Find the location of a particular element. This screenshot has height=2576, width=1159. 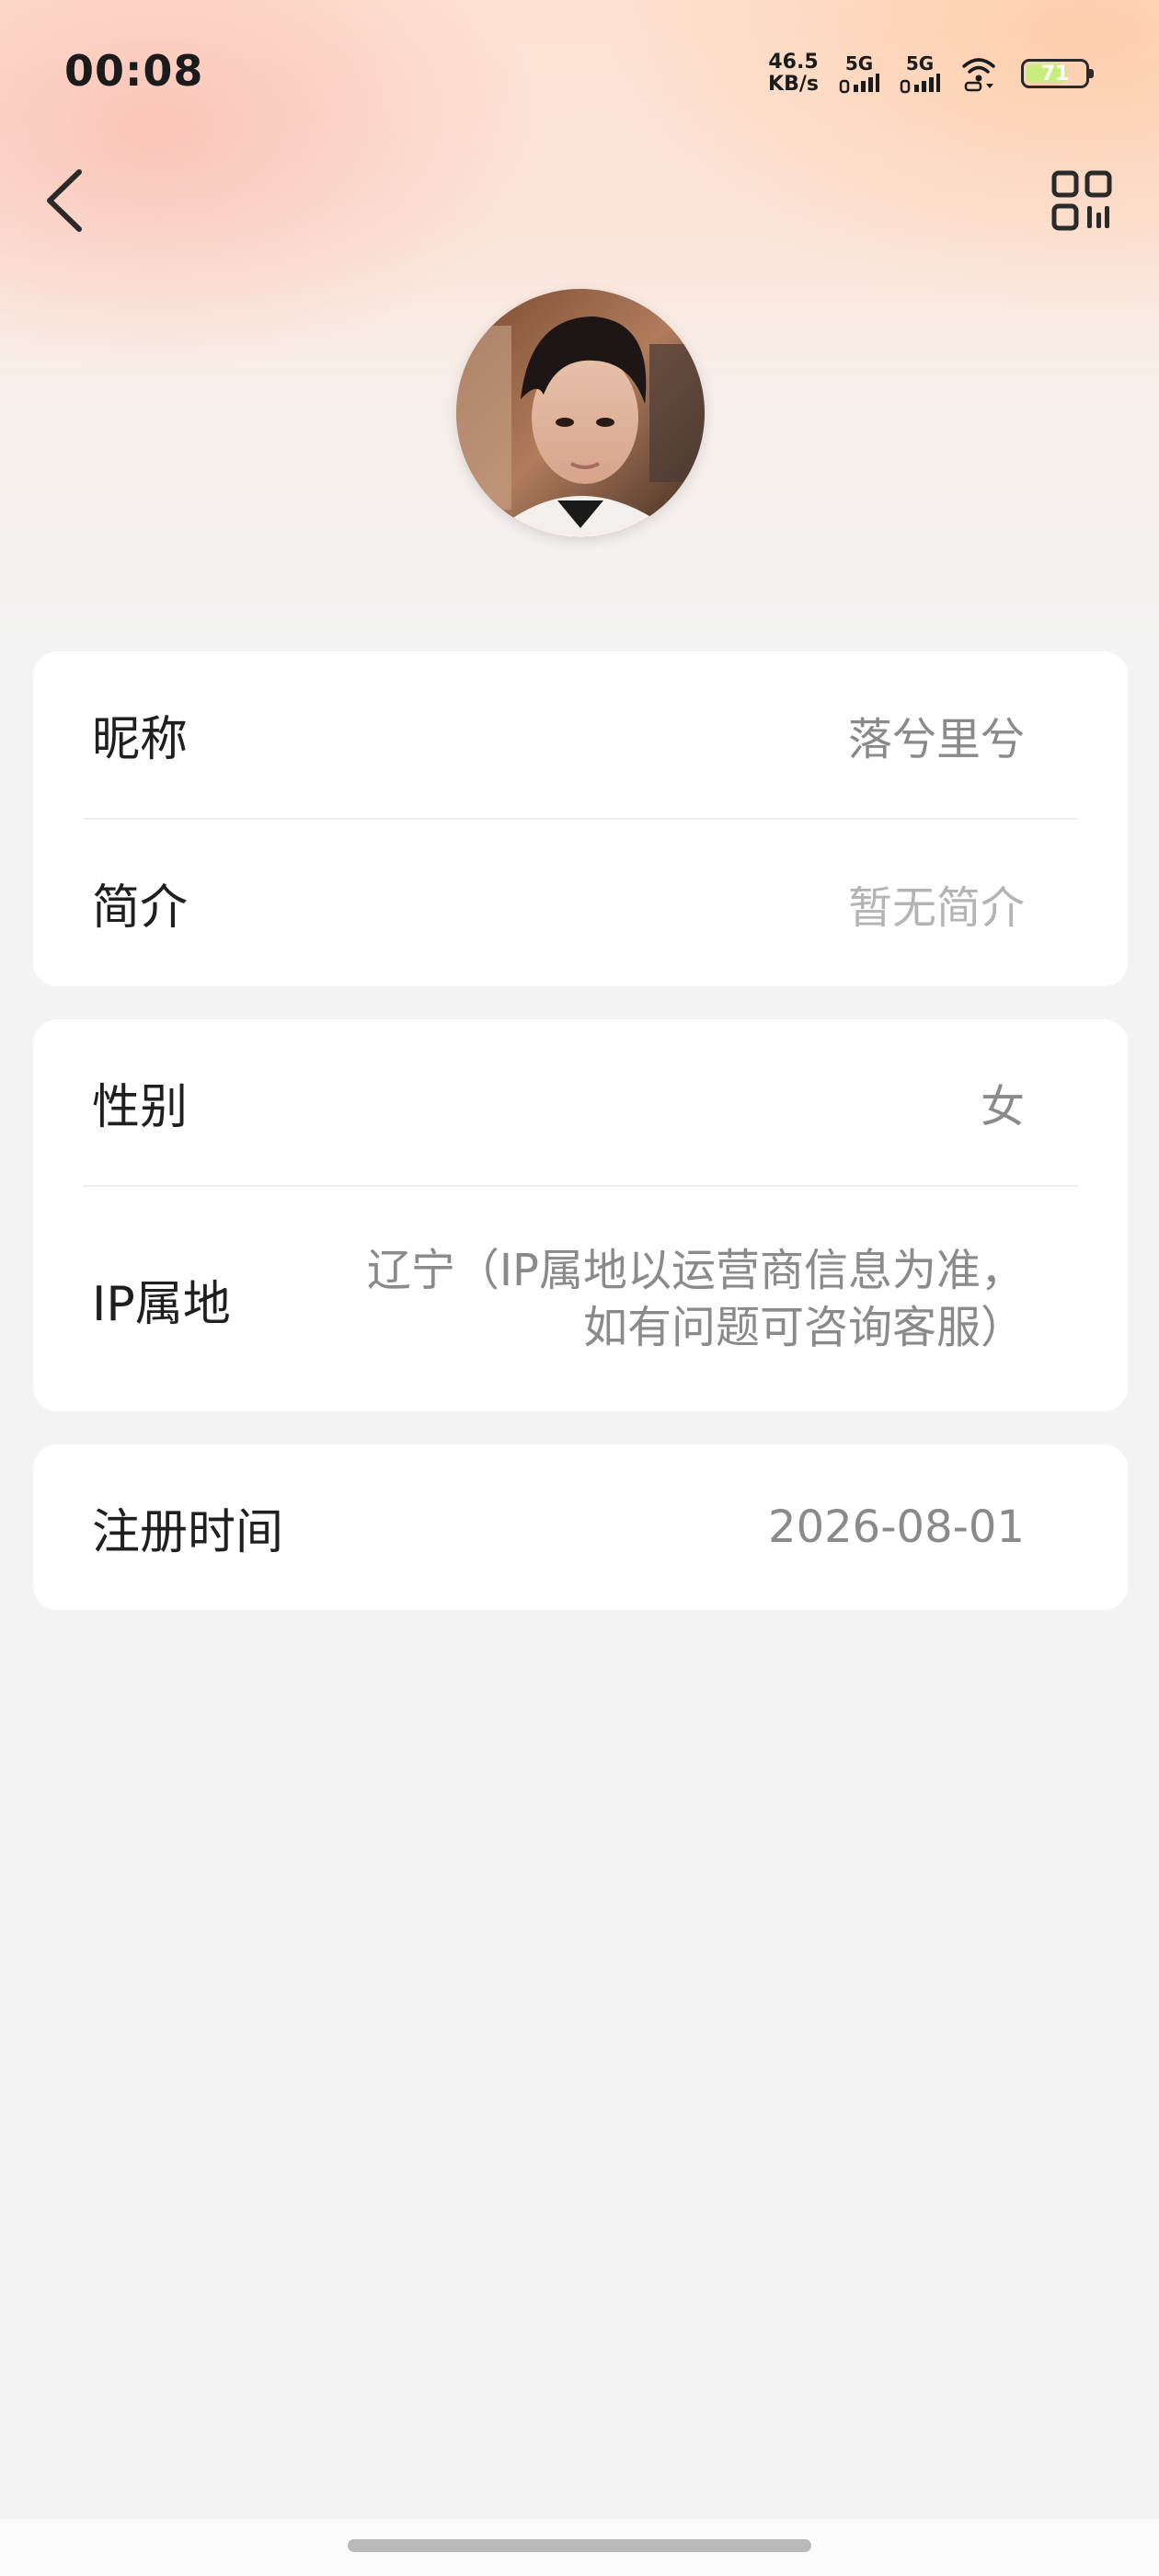

status-time: 00:08 is located at coordinates (134, 71).